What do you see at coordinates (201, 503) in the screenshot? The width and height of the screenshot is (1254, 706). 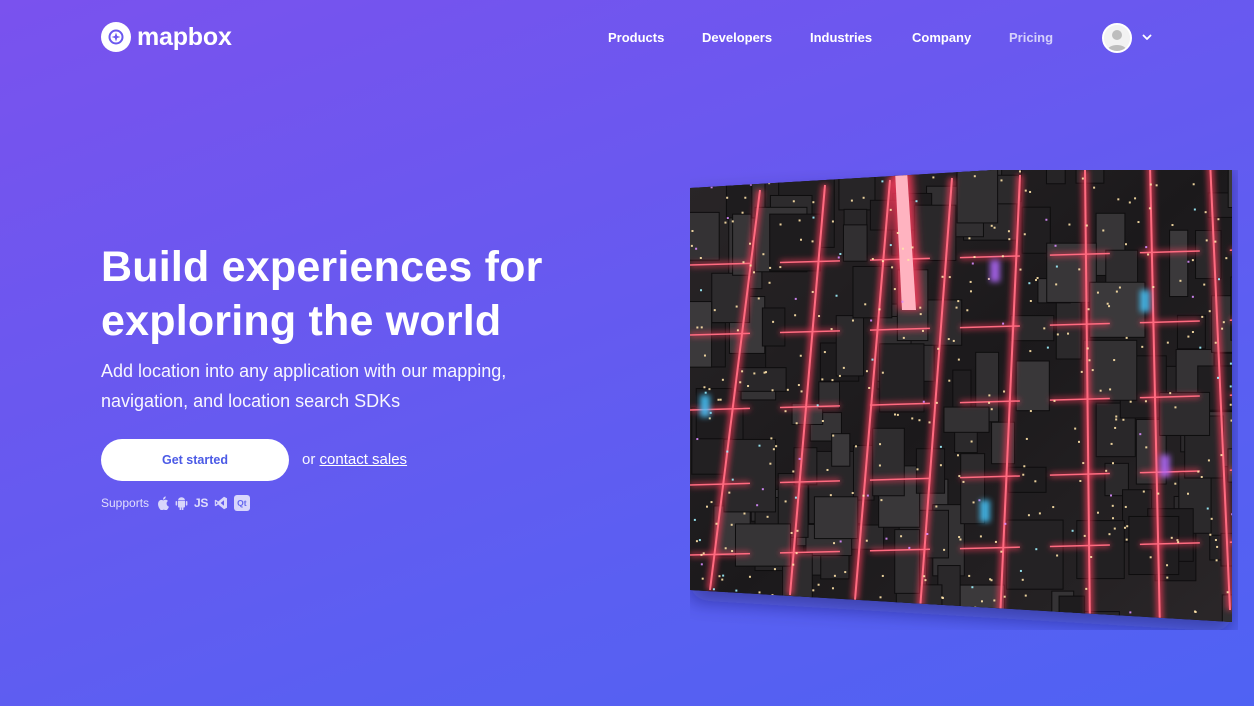 I see `js-icon: JS` at bounding box center [201, 503].